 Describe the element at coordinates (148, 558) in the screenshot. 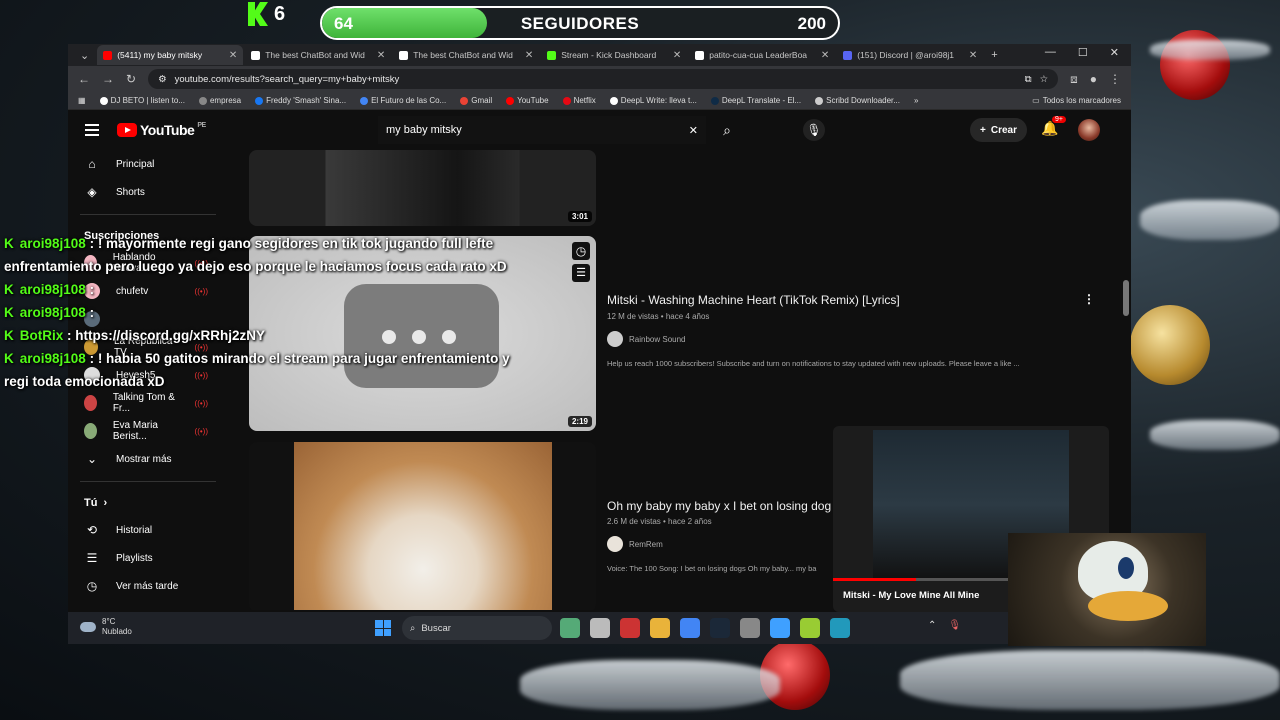

I see `sidebar-item-you: ☰ Playlists` at that location.